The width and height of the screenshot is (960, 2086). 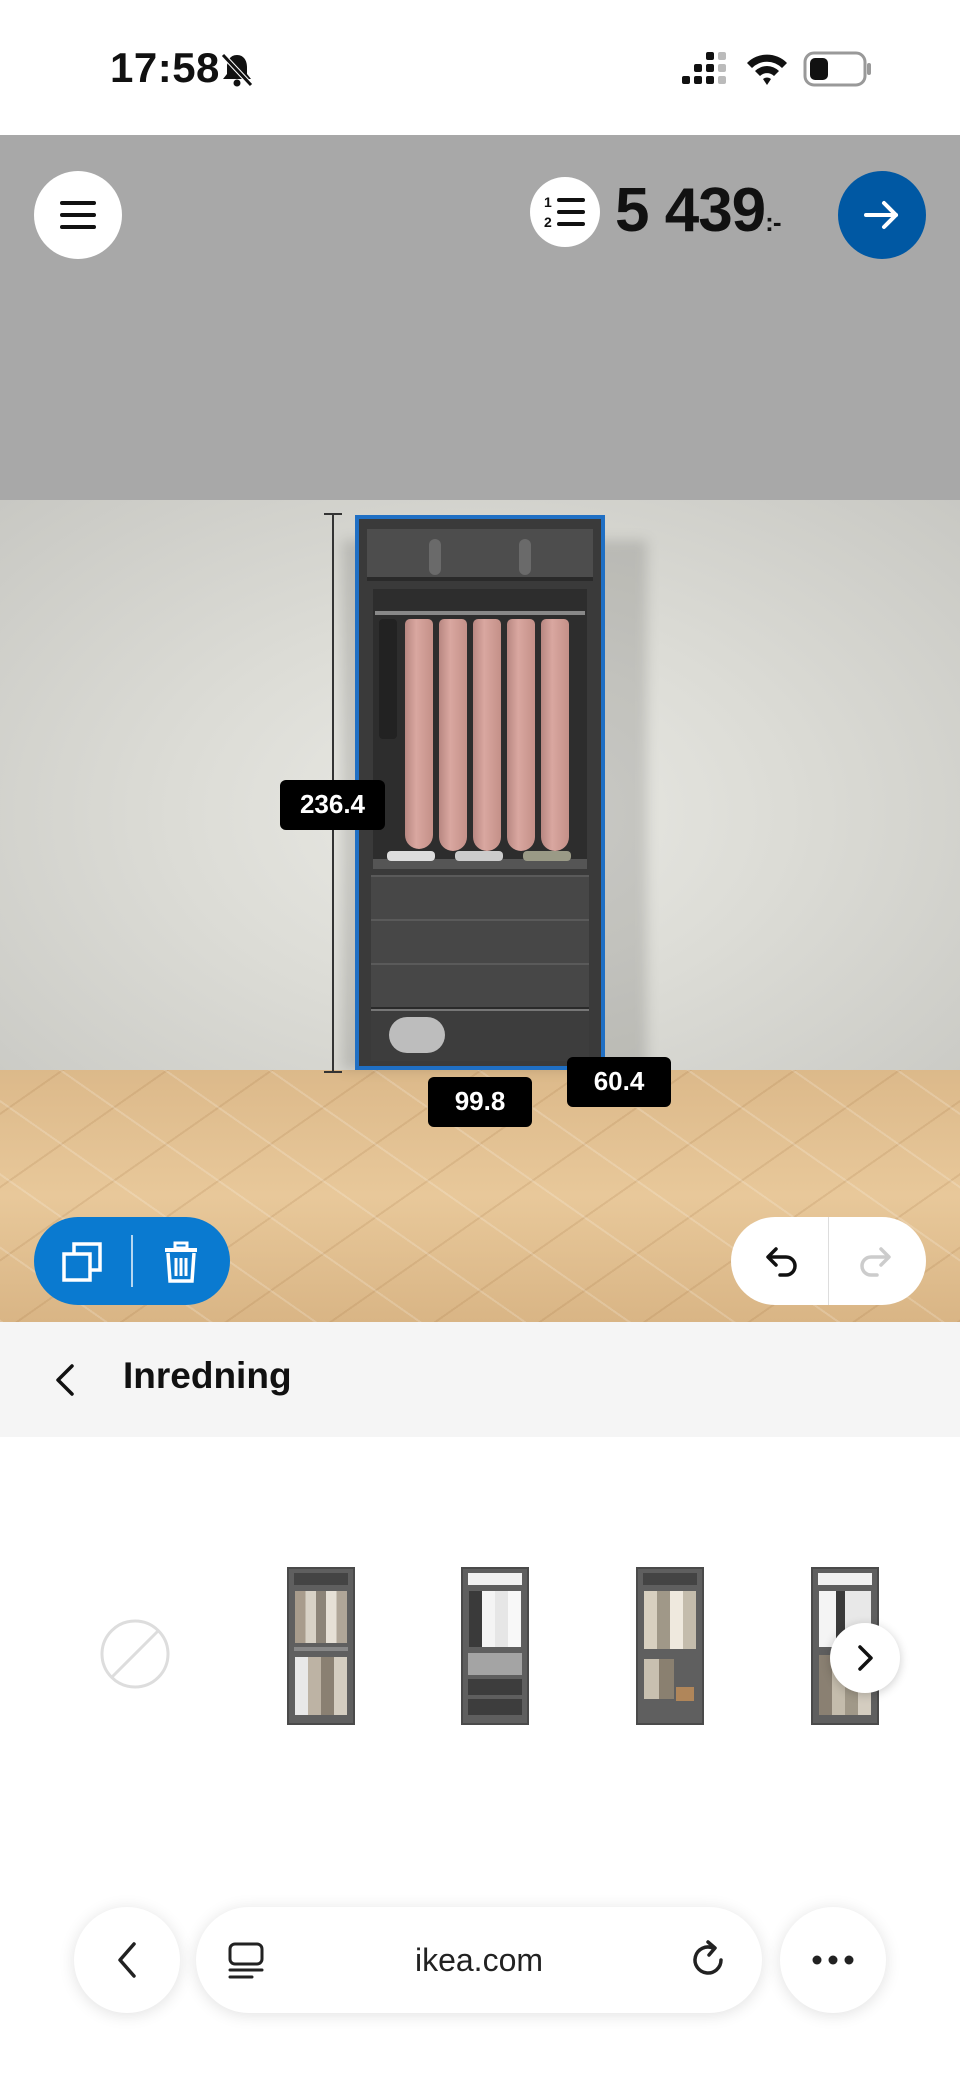 I want to click on more-options-button, so click(x=833, y=1960).